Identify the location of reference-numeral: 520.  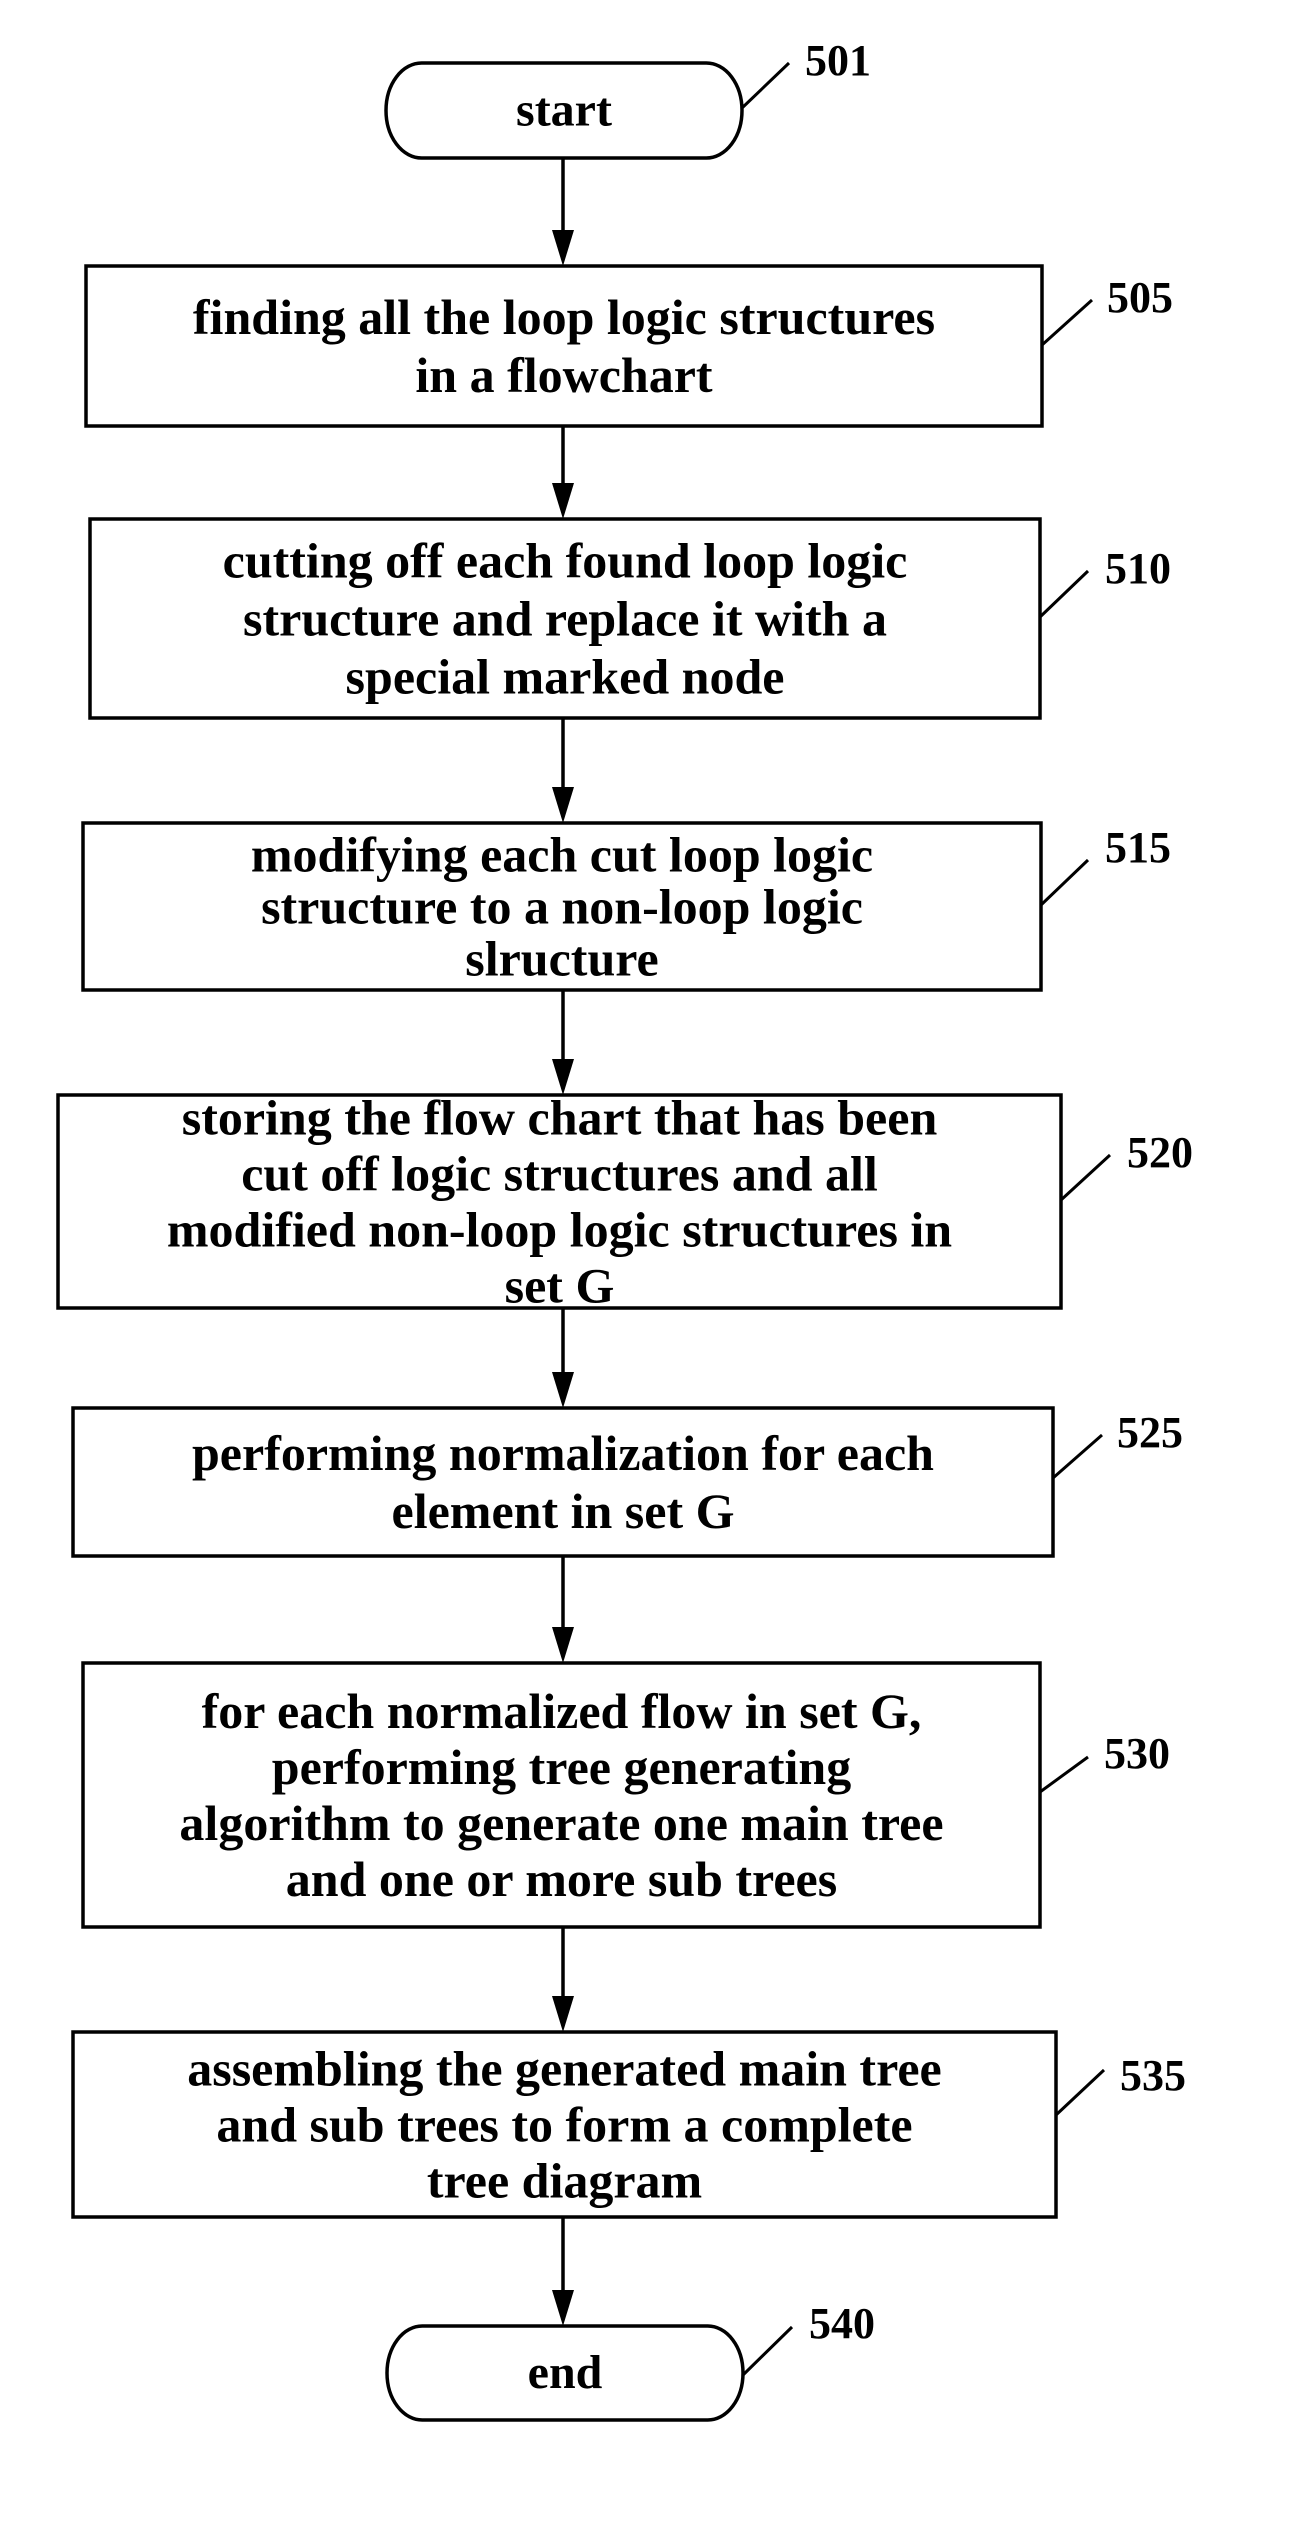
(1160, 1152).